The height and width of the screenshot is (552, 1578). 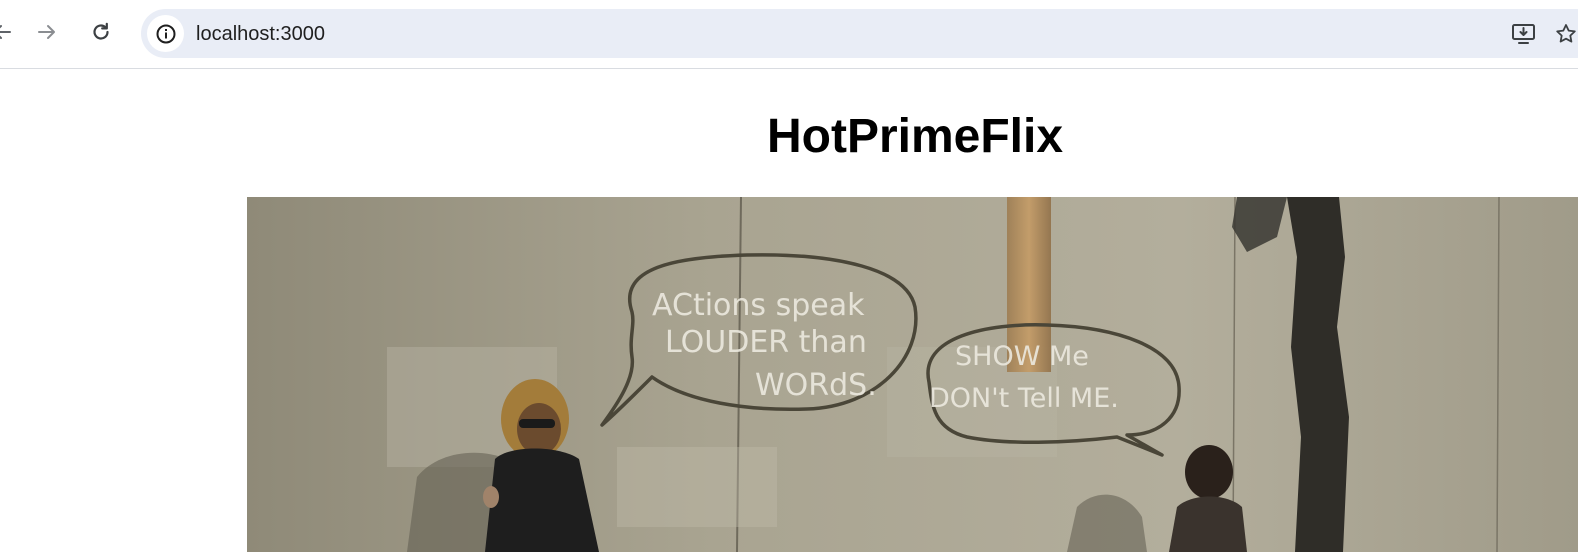 What do you see at coordinates (260, 34) in the screenshot?
I see `url-text: localhost:3000` at bounding box center [260, 34].